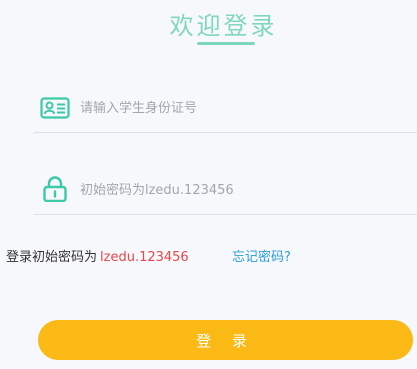 The image size is (417, 369). What do you see at coordinates (240, 108) in the screenshot?
I see `id-number-input` at bounding box center [240, 108].